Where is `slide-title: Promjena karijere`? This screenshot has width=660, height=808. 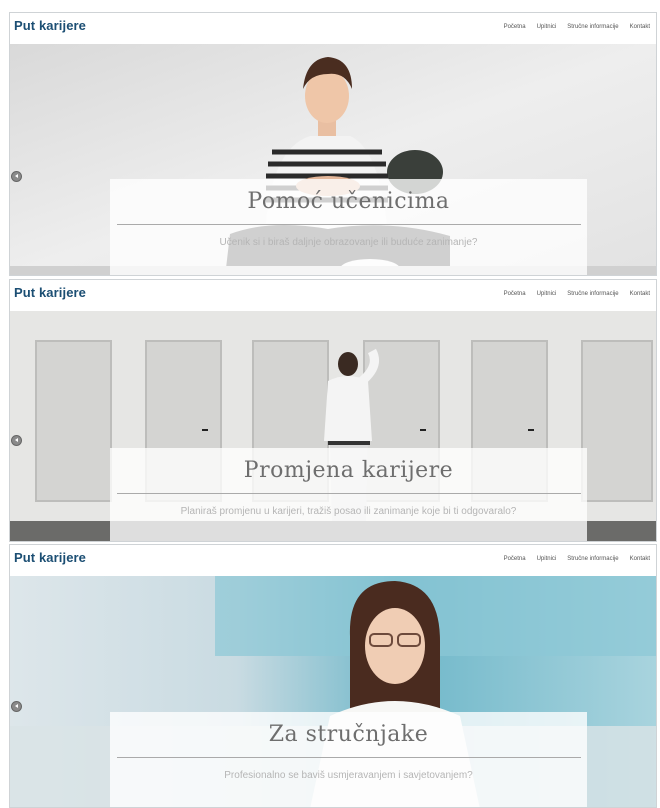
slide-title: Promjena karijere is located at coordinates (348, 470).